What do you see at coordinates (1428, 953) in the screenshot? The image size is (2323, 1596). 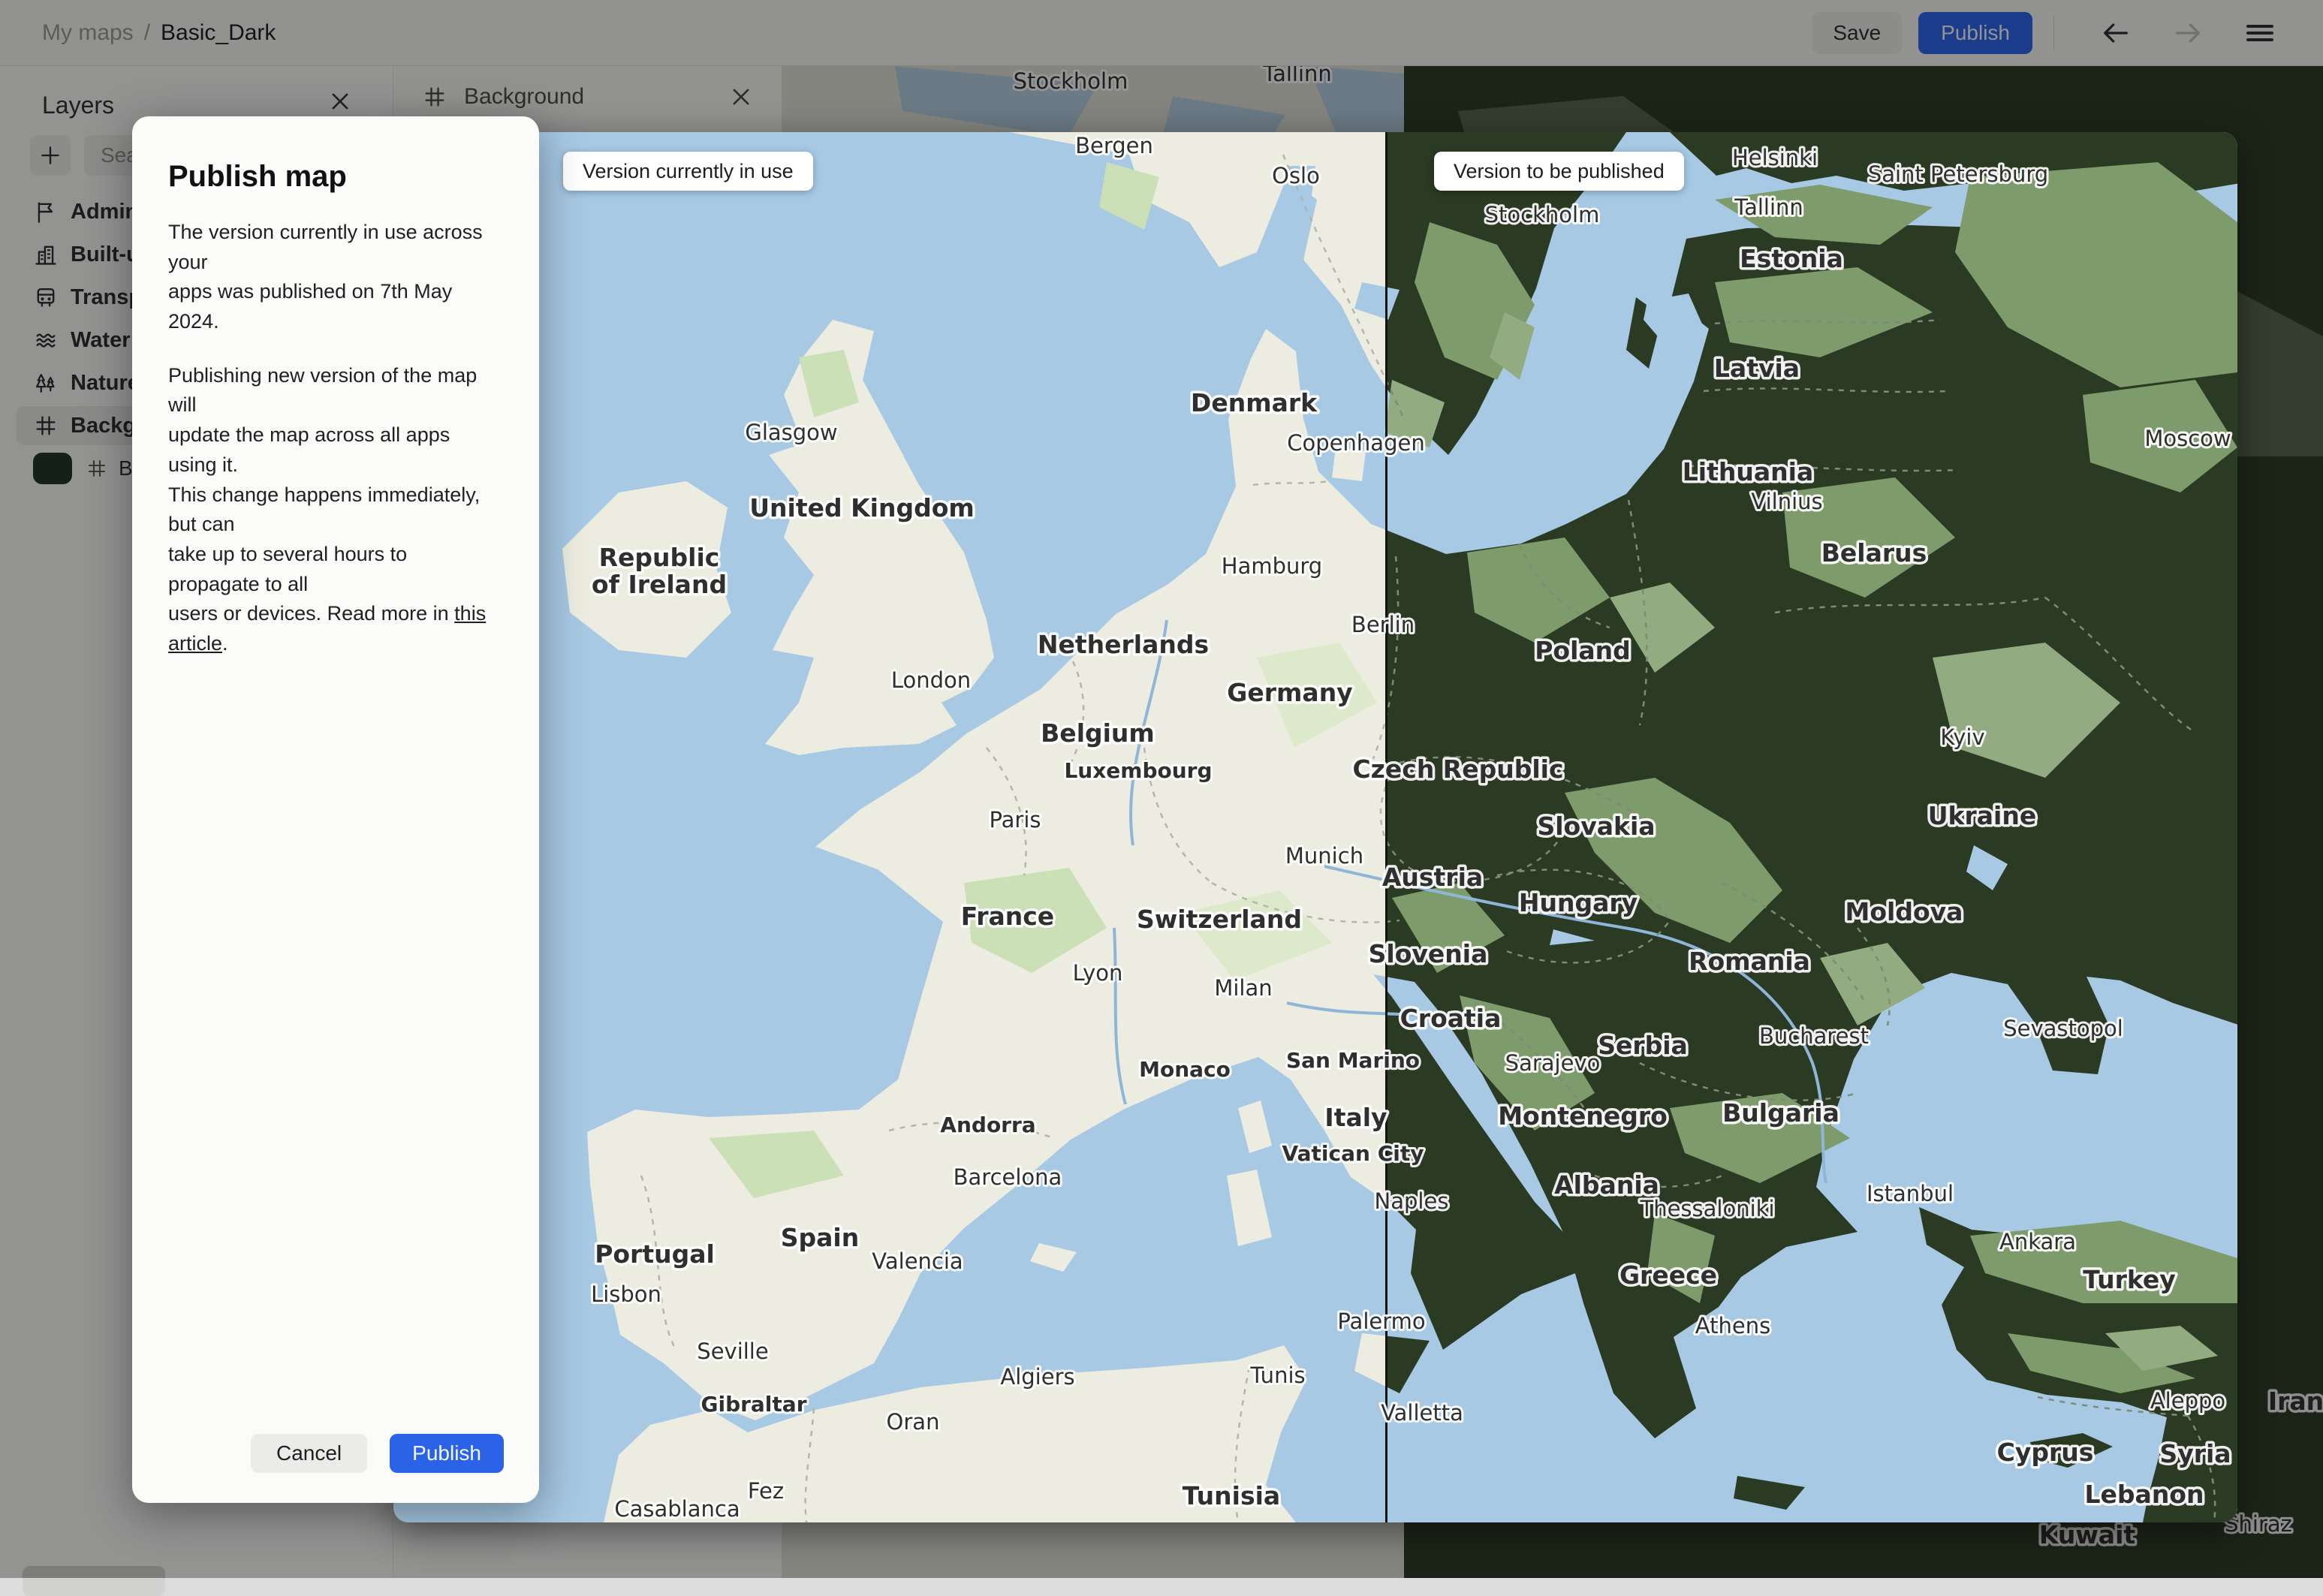 I see `map-label: Slovenia` at bounding box center [1428, 953].